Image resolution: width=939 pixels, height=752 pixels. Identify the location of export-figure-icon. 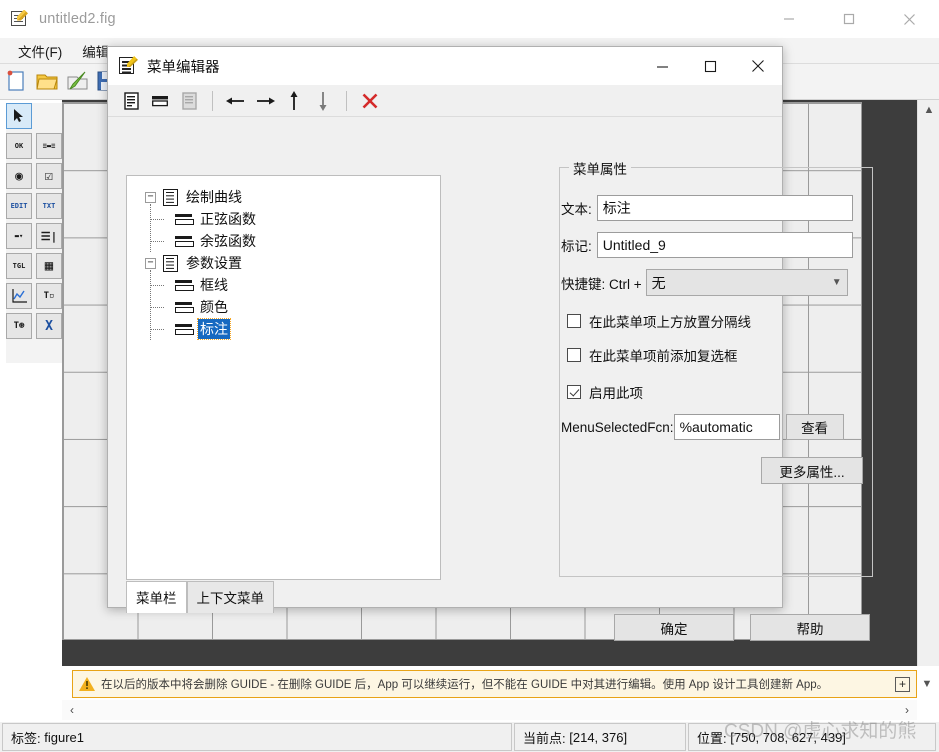
(78, 82).